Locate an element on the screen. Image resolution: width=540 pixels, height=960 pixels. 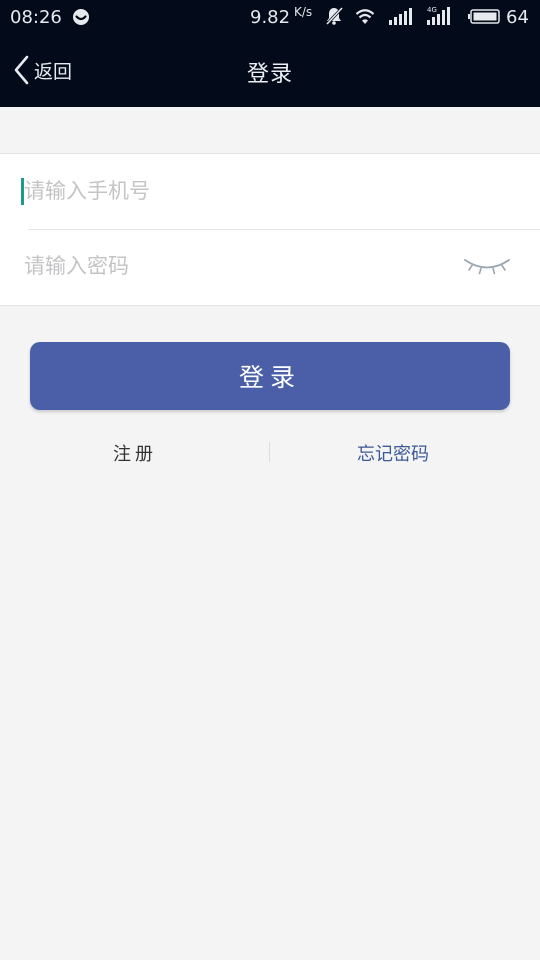
bell-muted-icon is located at coordinates (334, 16).